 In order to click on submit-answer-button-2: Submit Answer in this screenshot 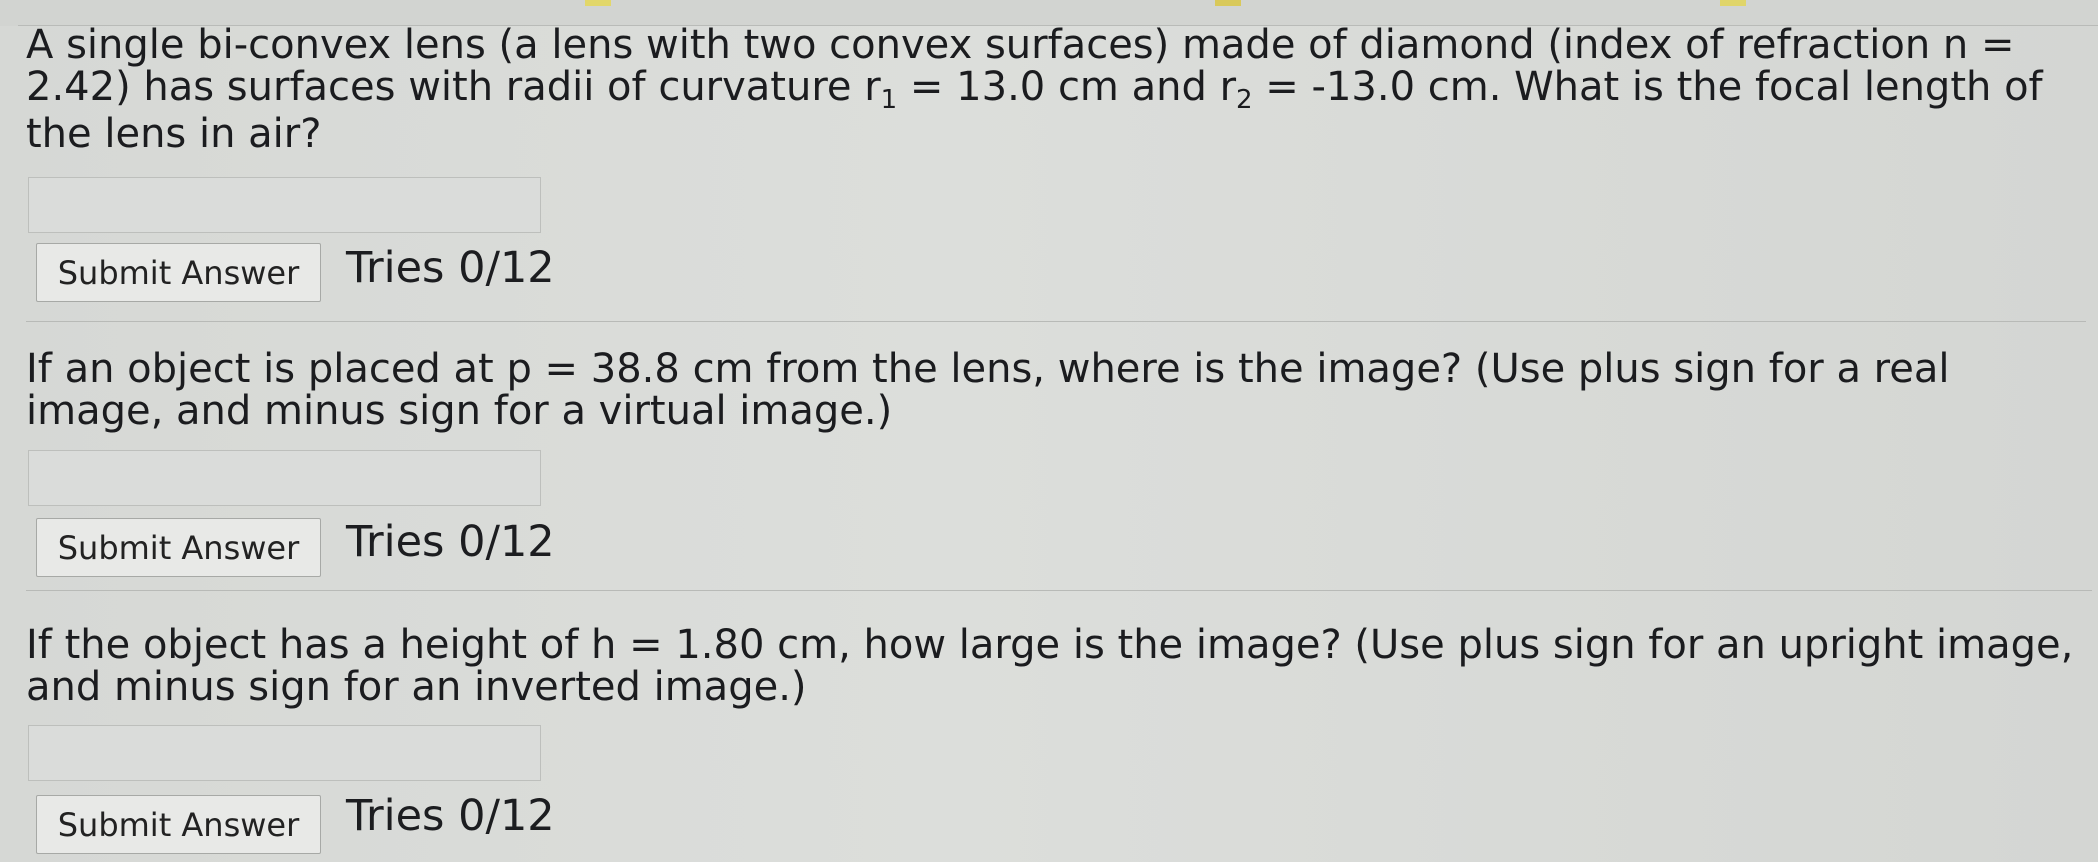, I will do `click(178, 547)`.